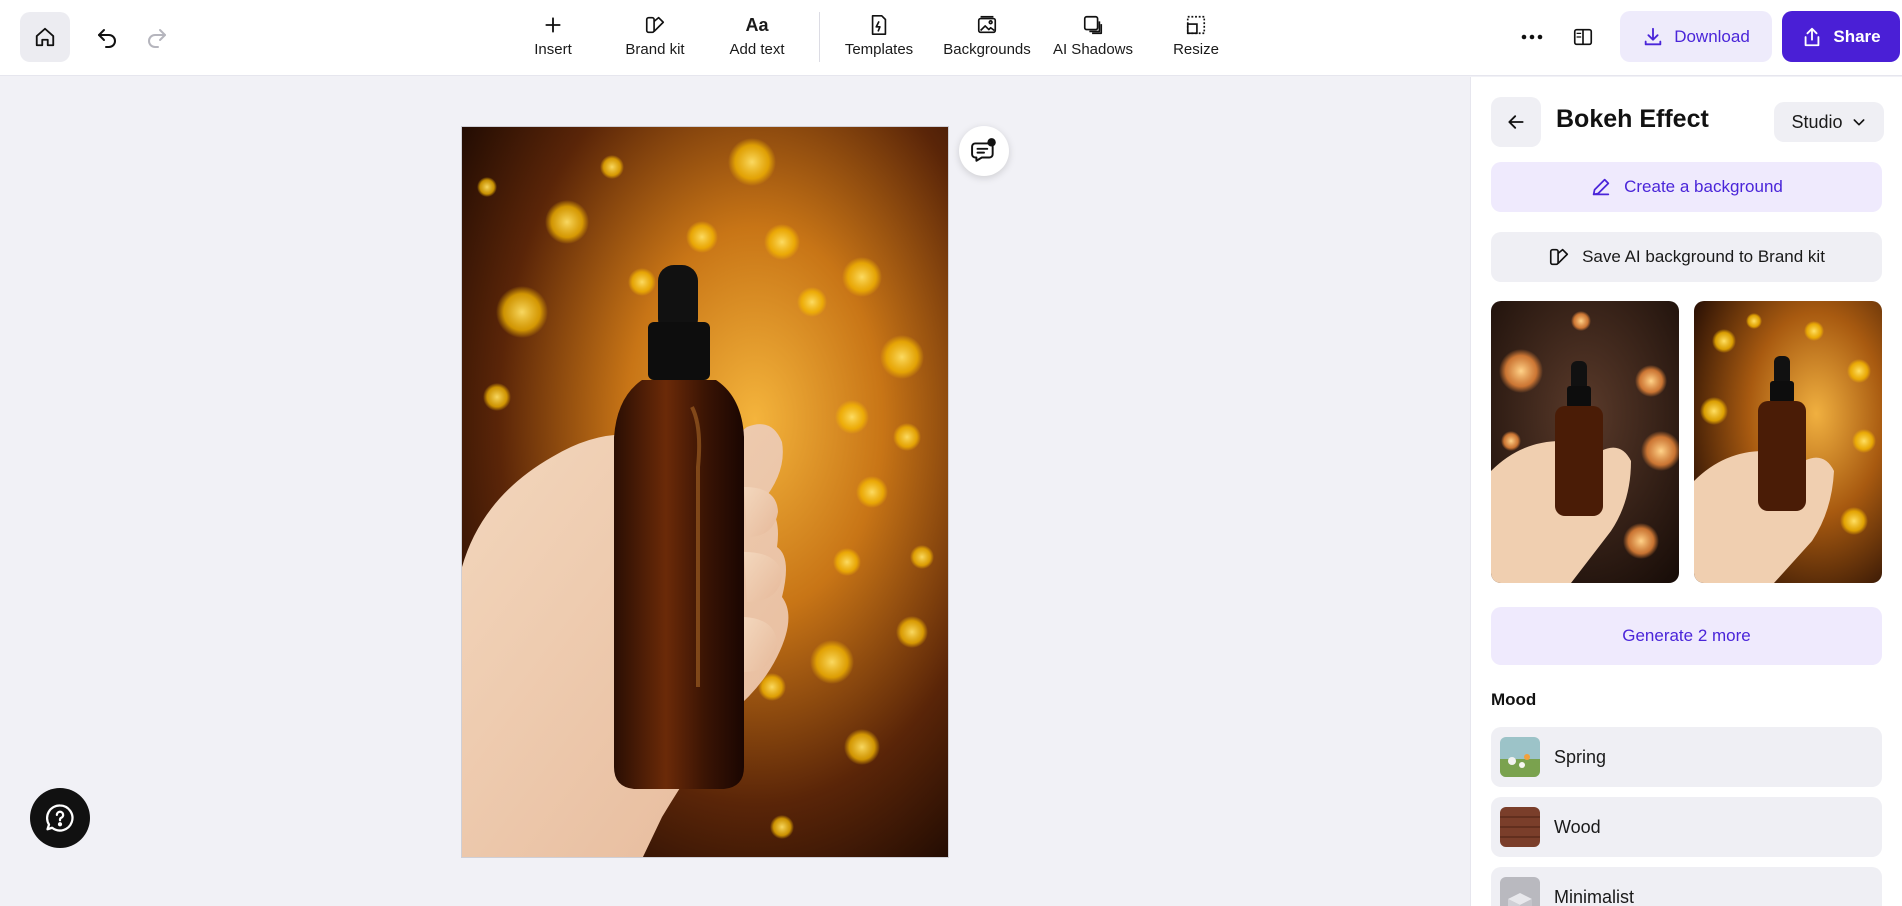 Image resolution: width=1902 pixels, height=906 pixels. I want to click on help-button, so click(60, 818).